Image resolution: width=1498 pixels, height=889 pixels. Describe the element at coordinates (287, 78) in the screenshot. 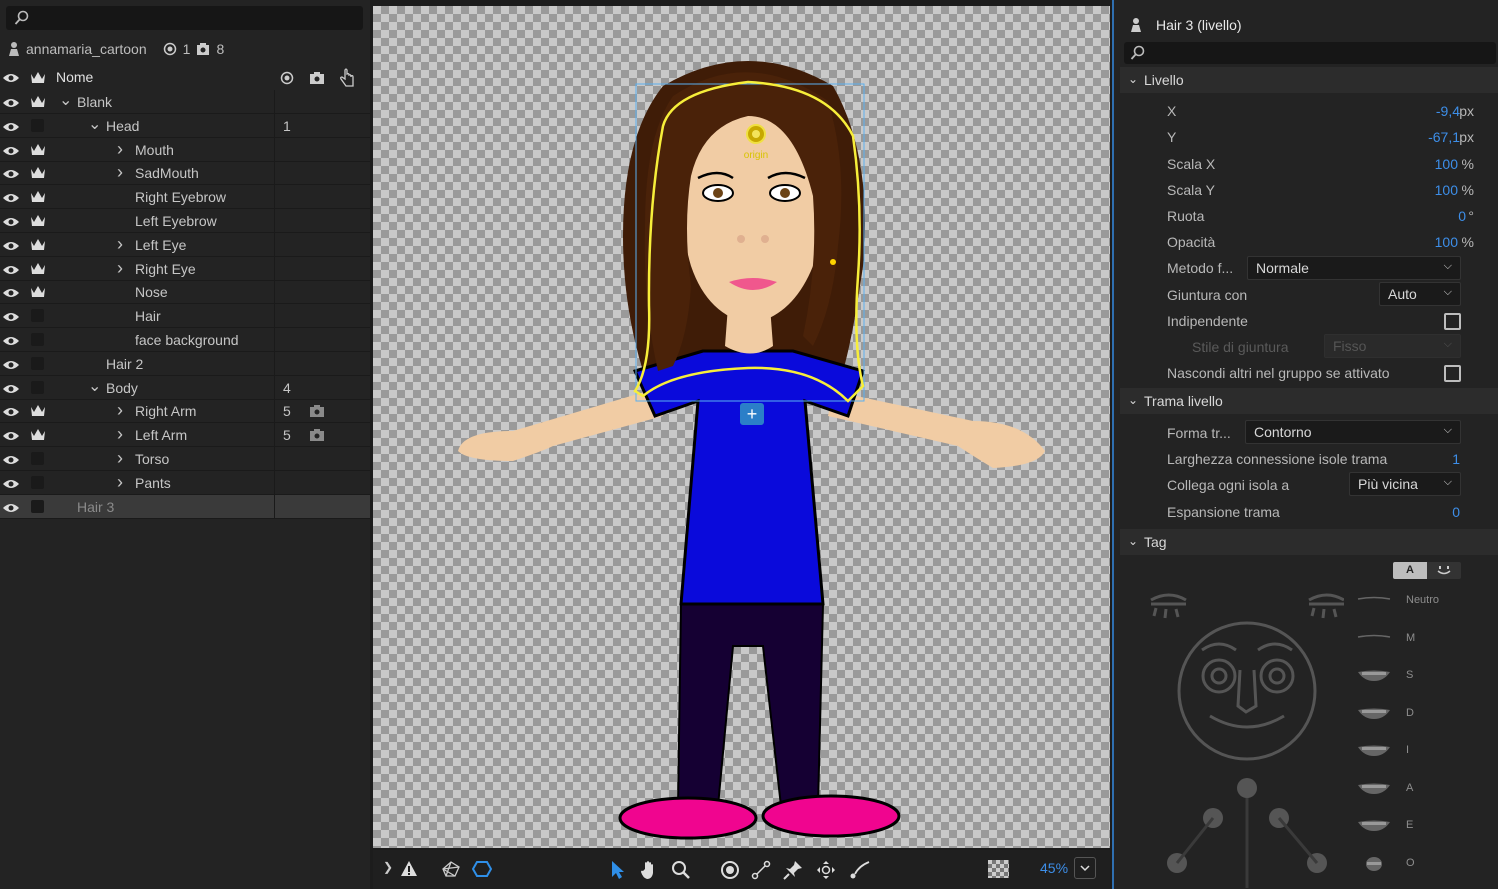

I see `origin-column-icon` at that location.